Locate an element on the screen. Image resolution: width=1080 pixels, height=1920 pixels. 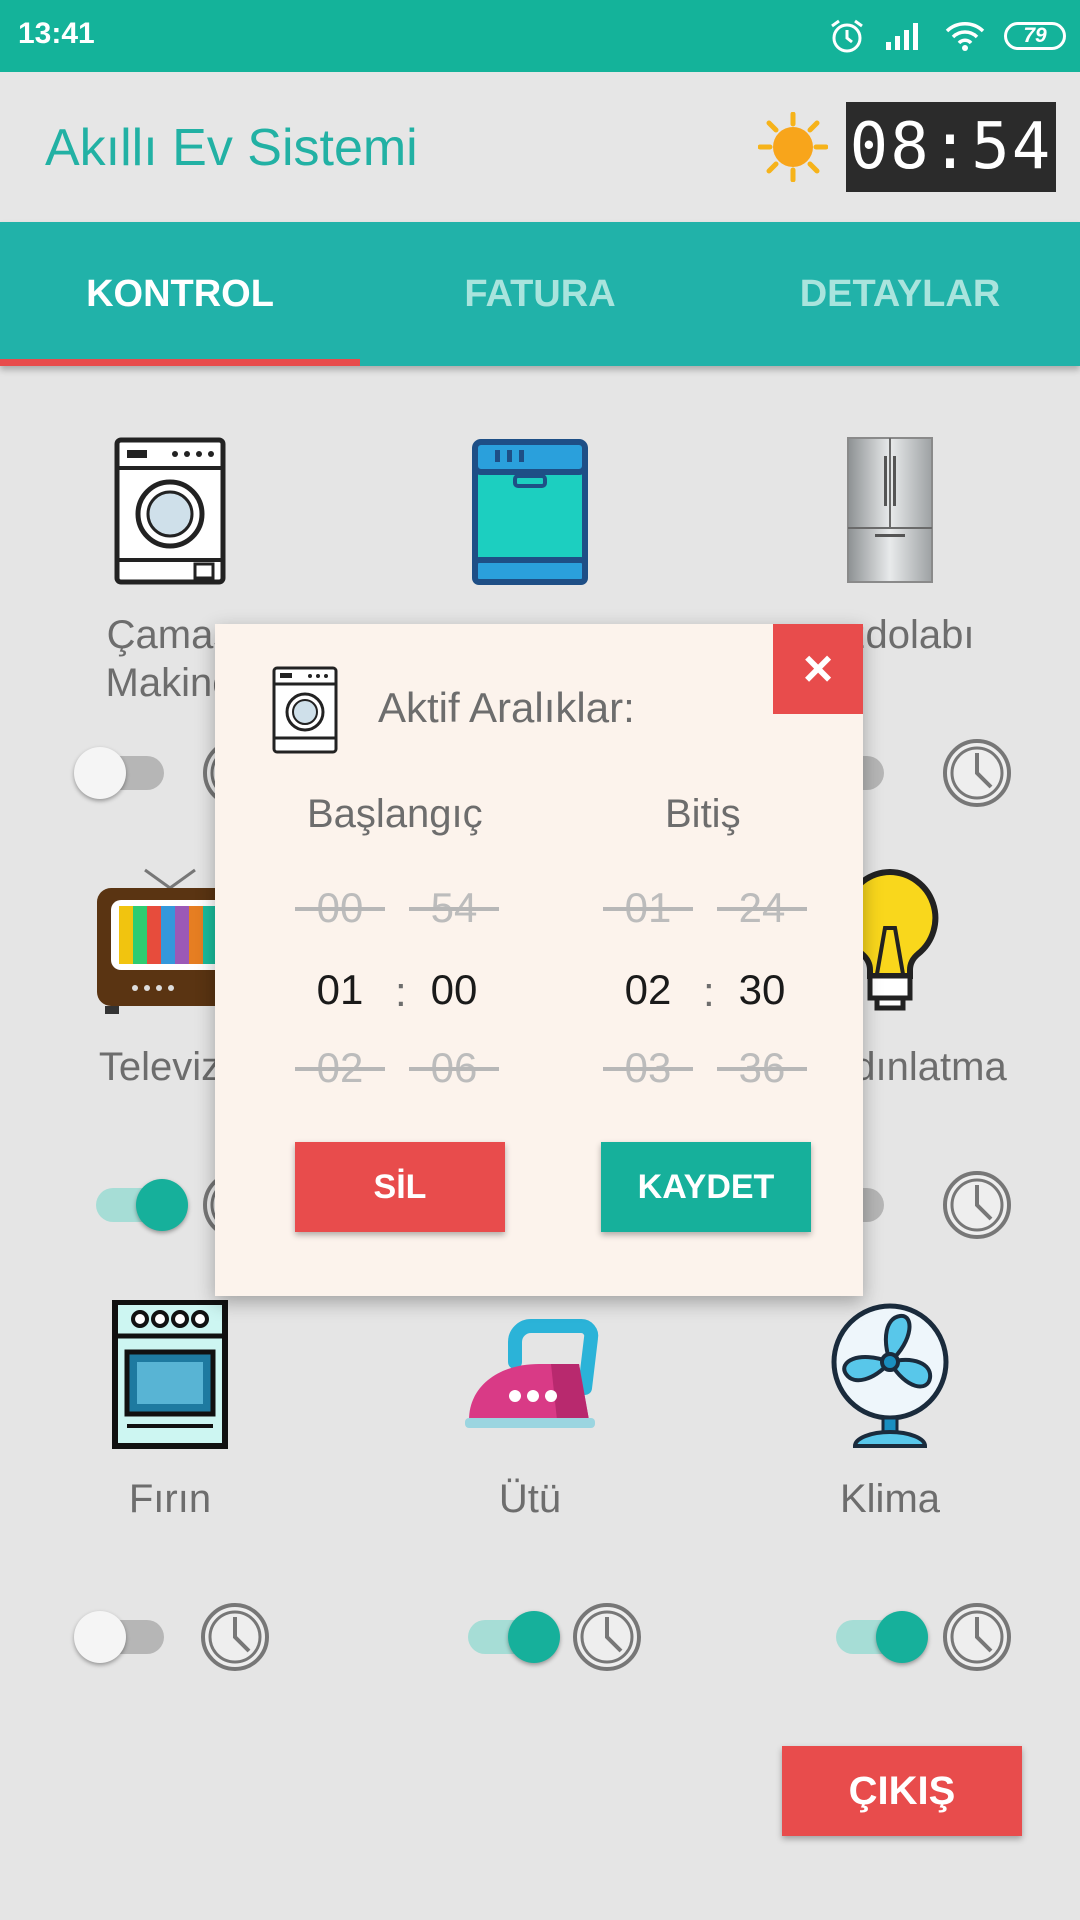
start-minute-prev: 54 is located at coordinates (454, 908).